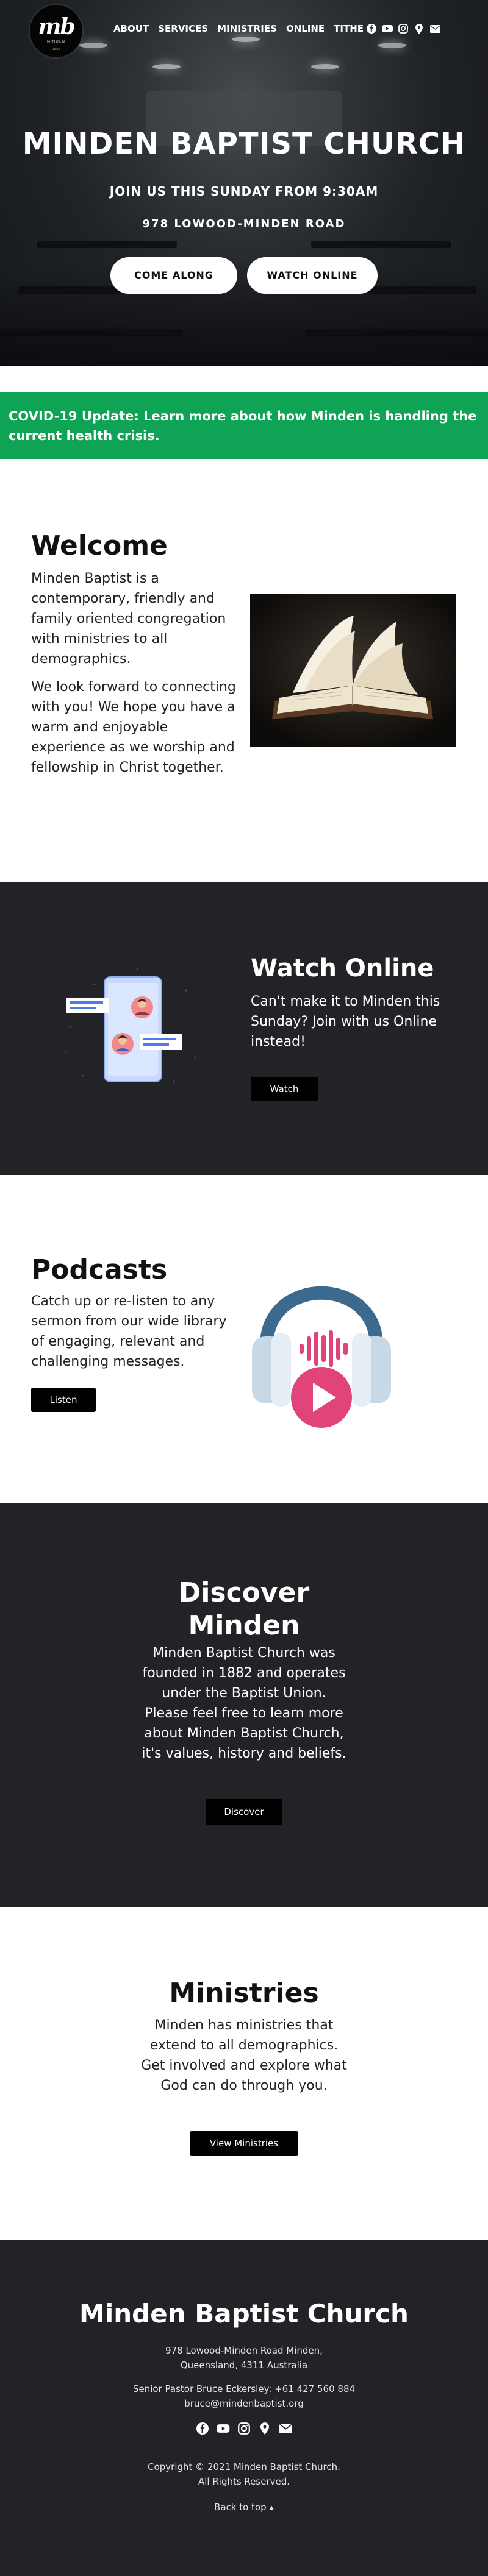  I want to click on church-logo: mb MINDEN 1882, so click(56, 31).